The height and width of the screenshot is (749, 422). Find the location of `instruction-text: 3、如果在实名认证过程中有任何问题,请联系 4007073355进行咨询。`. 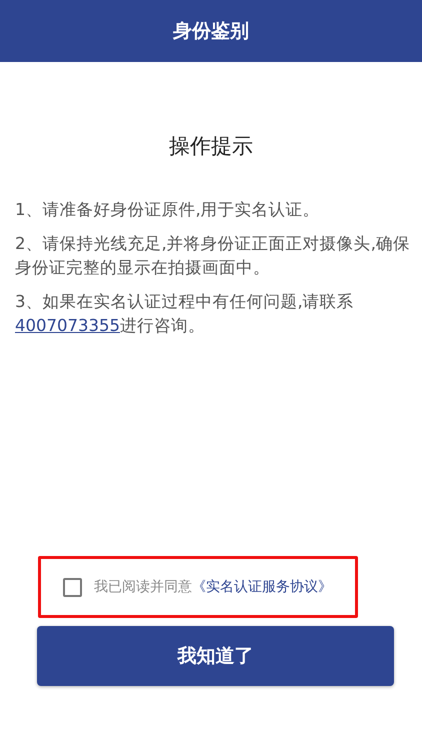

instruction-text: 3、如果在实名认证过程中有任何问题,请联系 4007073355进行咨询。 is located at coordinates (185, 314).